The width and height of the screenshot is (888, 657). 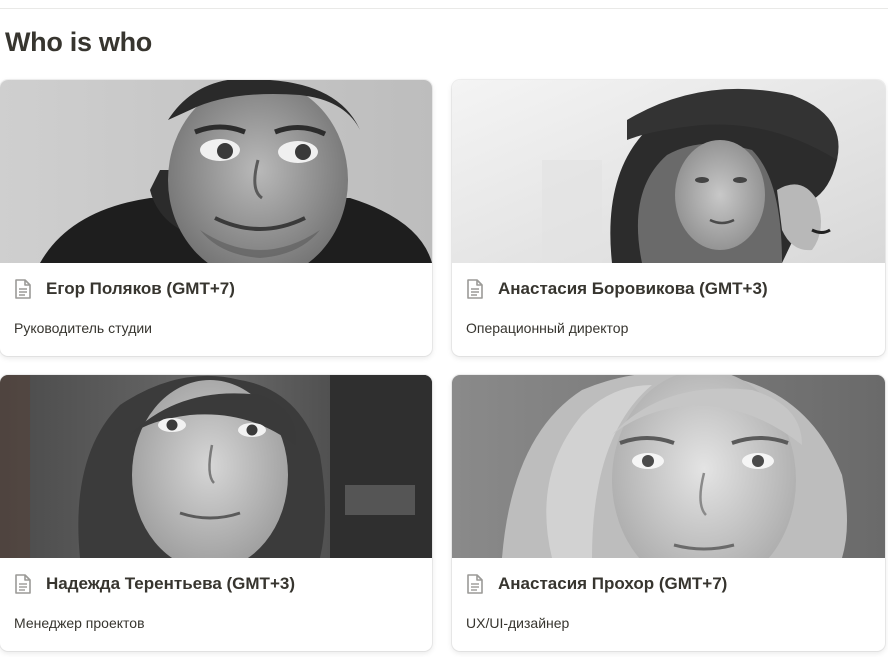 I want to click on section-title: Who is who, so click(x=78, y=42).